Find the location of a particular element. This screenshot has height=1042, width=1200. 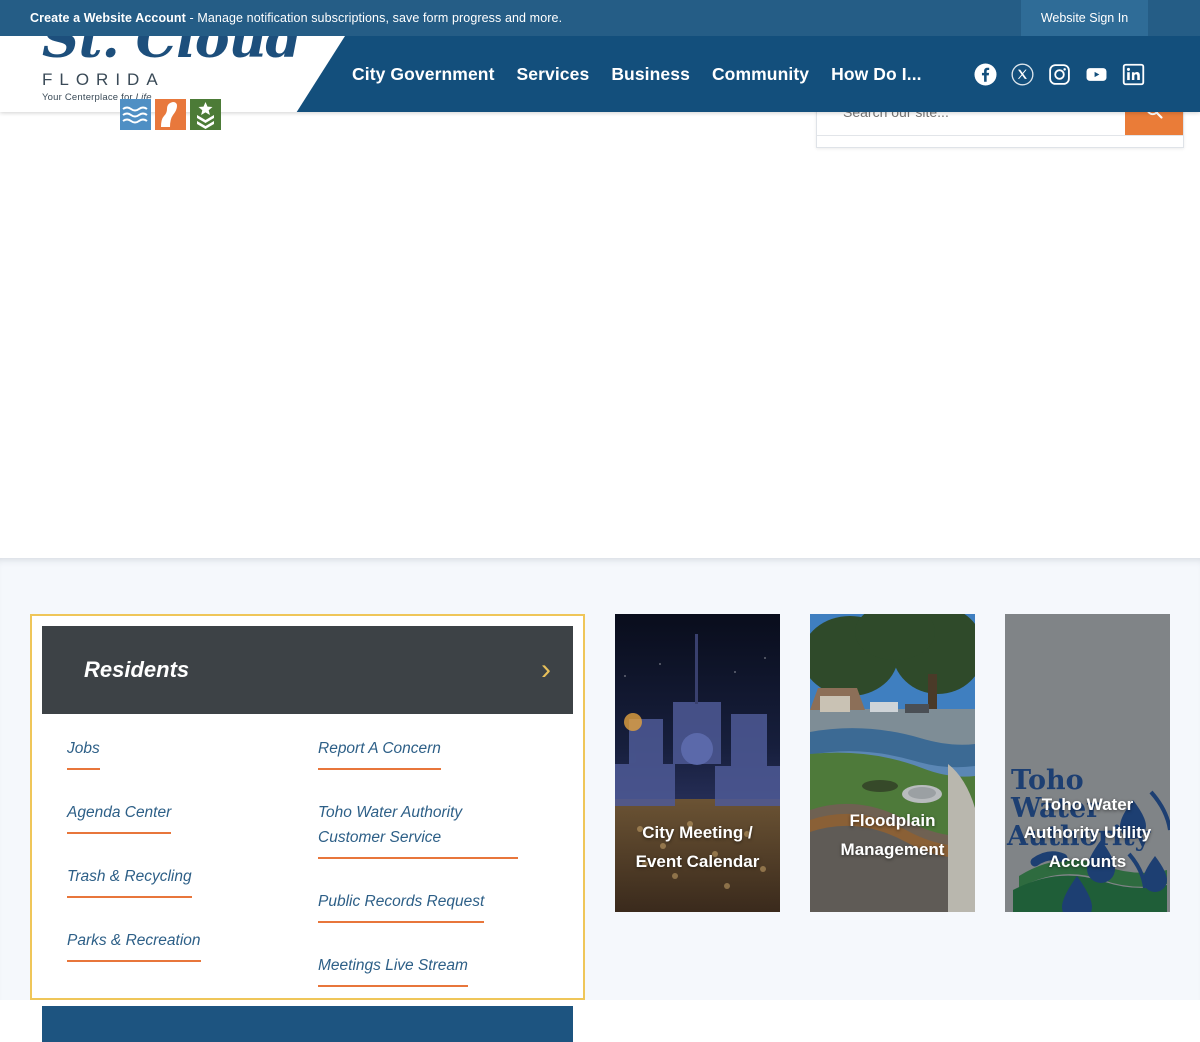

card-floodplain-management: Floodplain Management is located at coordinates (892, 763).